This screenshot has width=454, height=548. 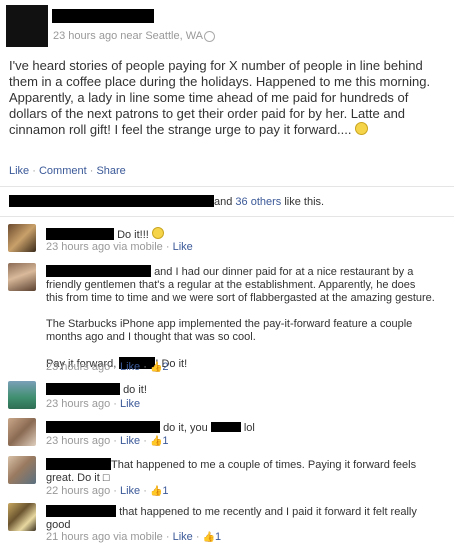 What do you see at coordinates (107, 491) in the screenshot?
I see `comment-meta: 22 hours ago · Like · 👍1` at bounding box center [107, 491].